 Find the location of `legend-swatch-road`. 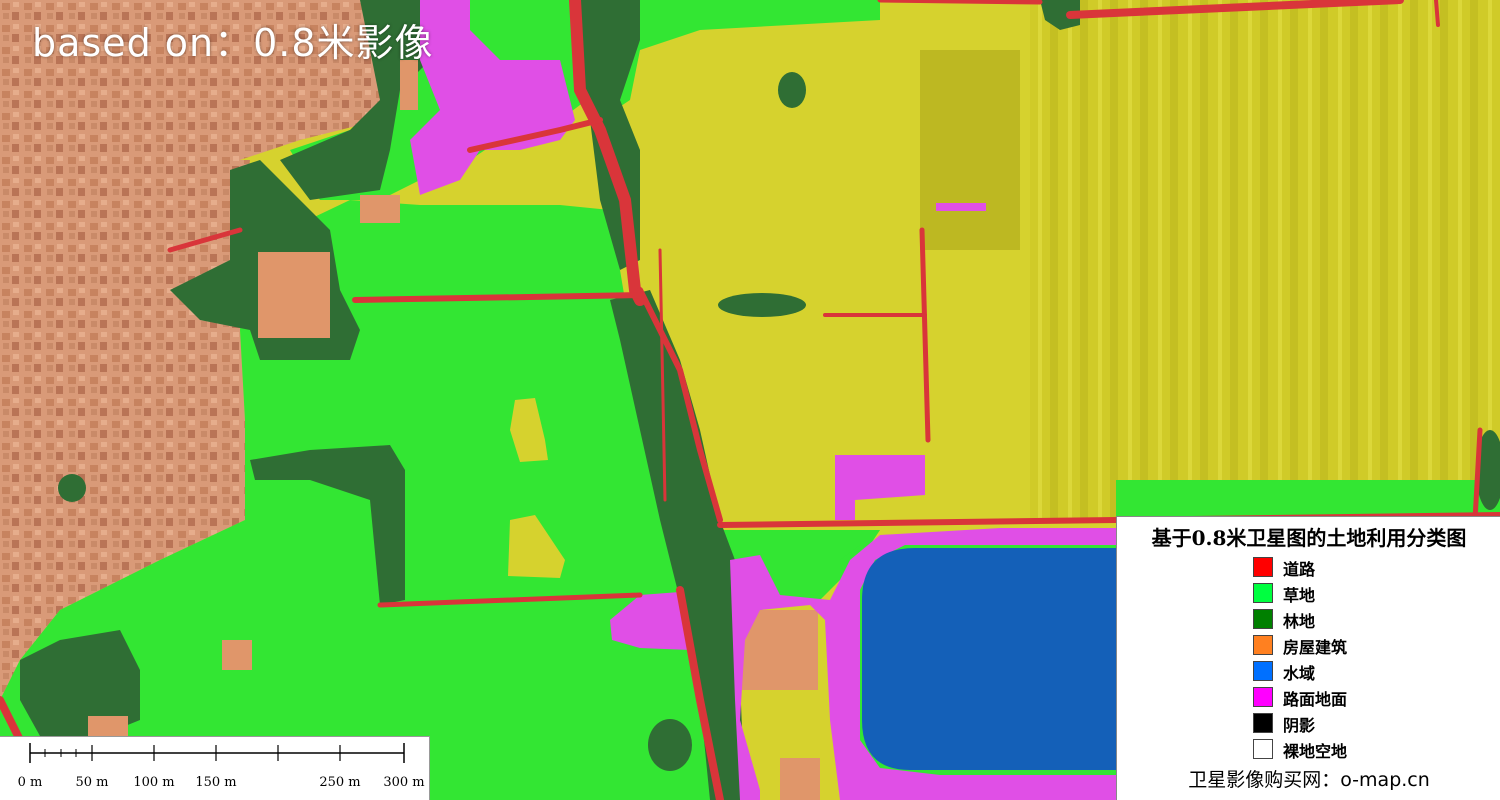

legend-swatch-road is located at coordinates (1263, 567).